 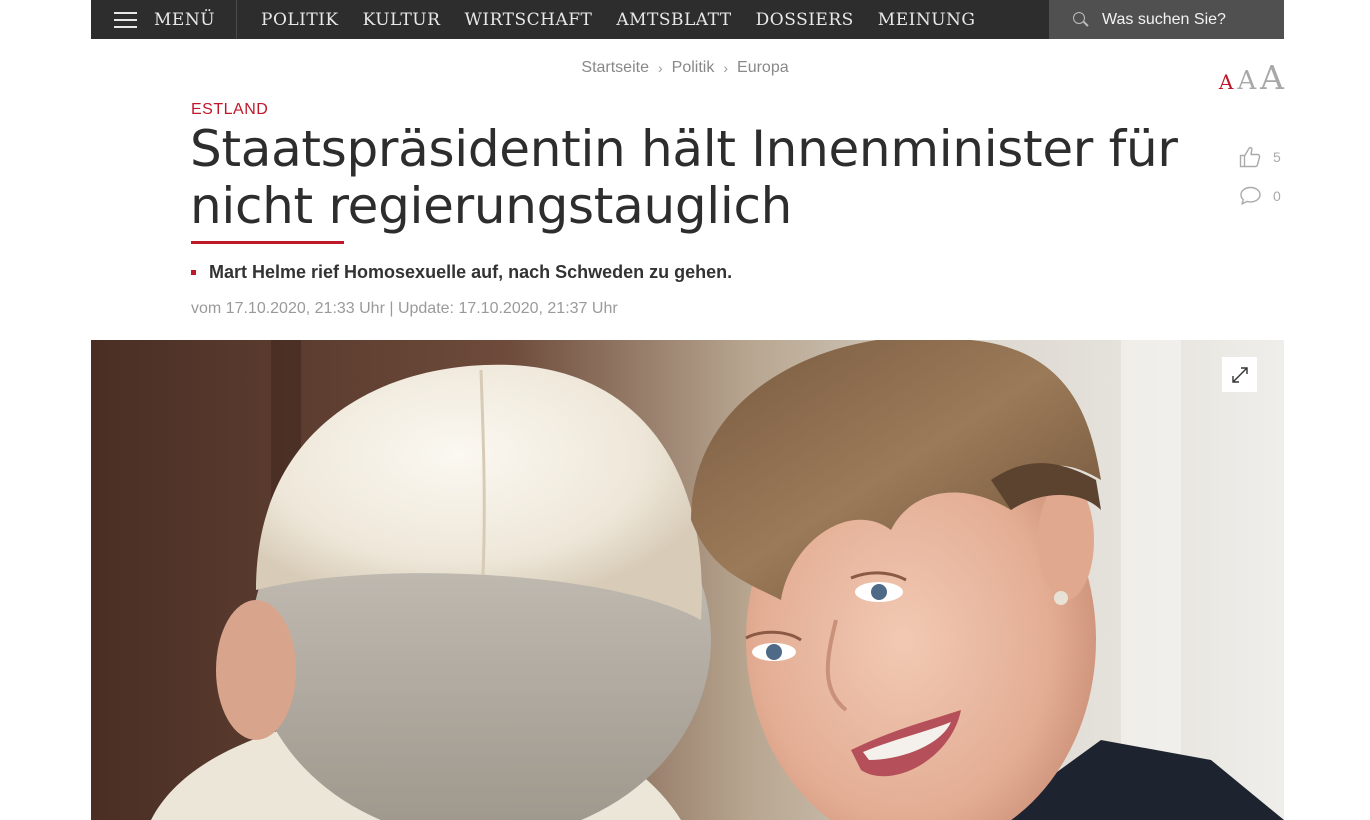 I want to click on nav-link-kultur: KULTUR, so click(x=402, y=20).